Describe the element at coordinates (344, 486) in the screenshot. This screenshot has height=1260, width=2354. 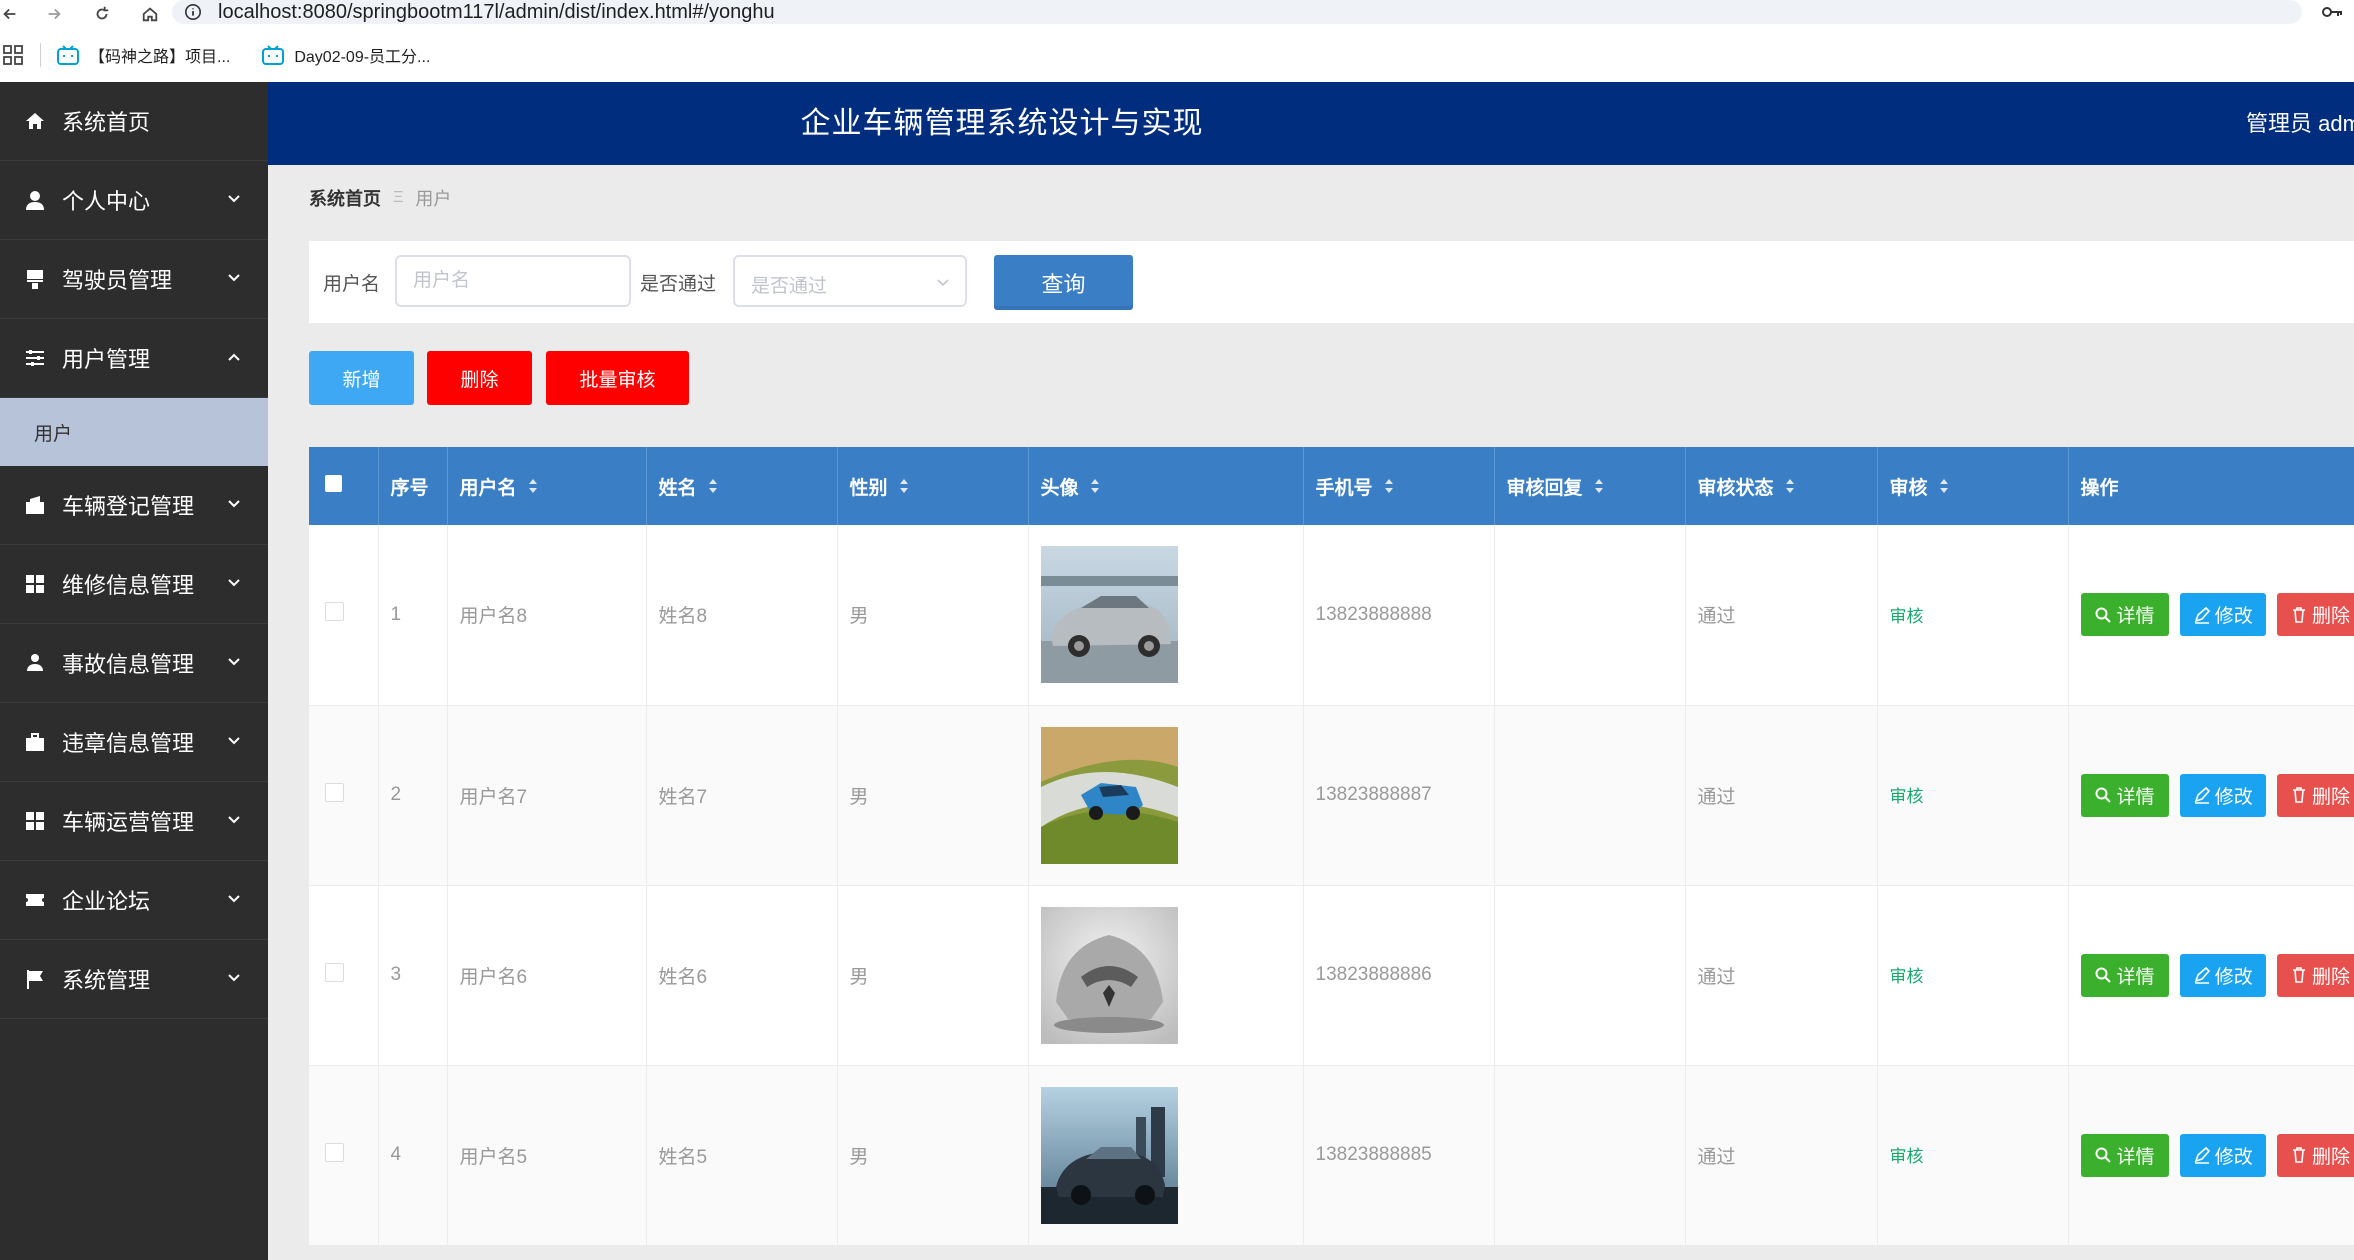
I see `select-all-header` at that location.